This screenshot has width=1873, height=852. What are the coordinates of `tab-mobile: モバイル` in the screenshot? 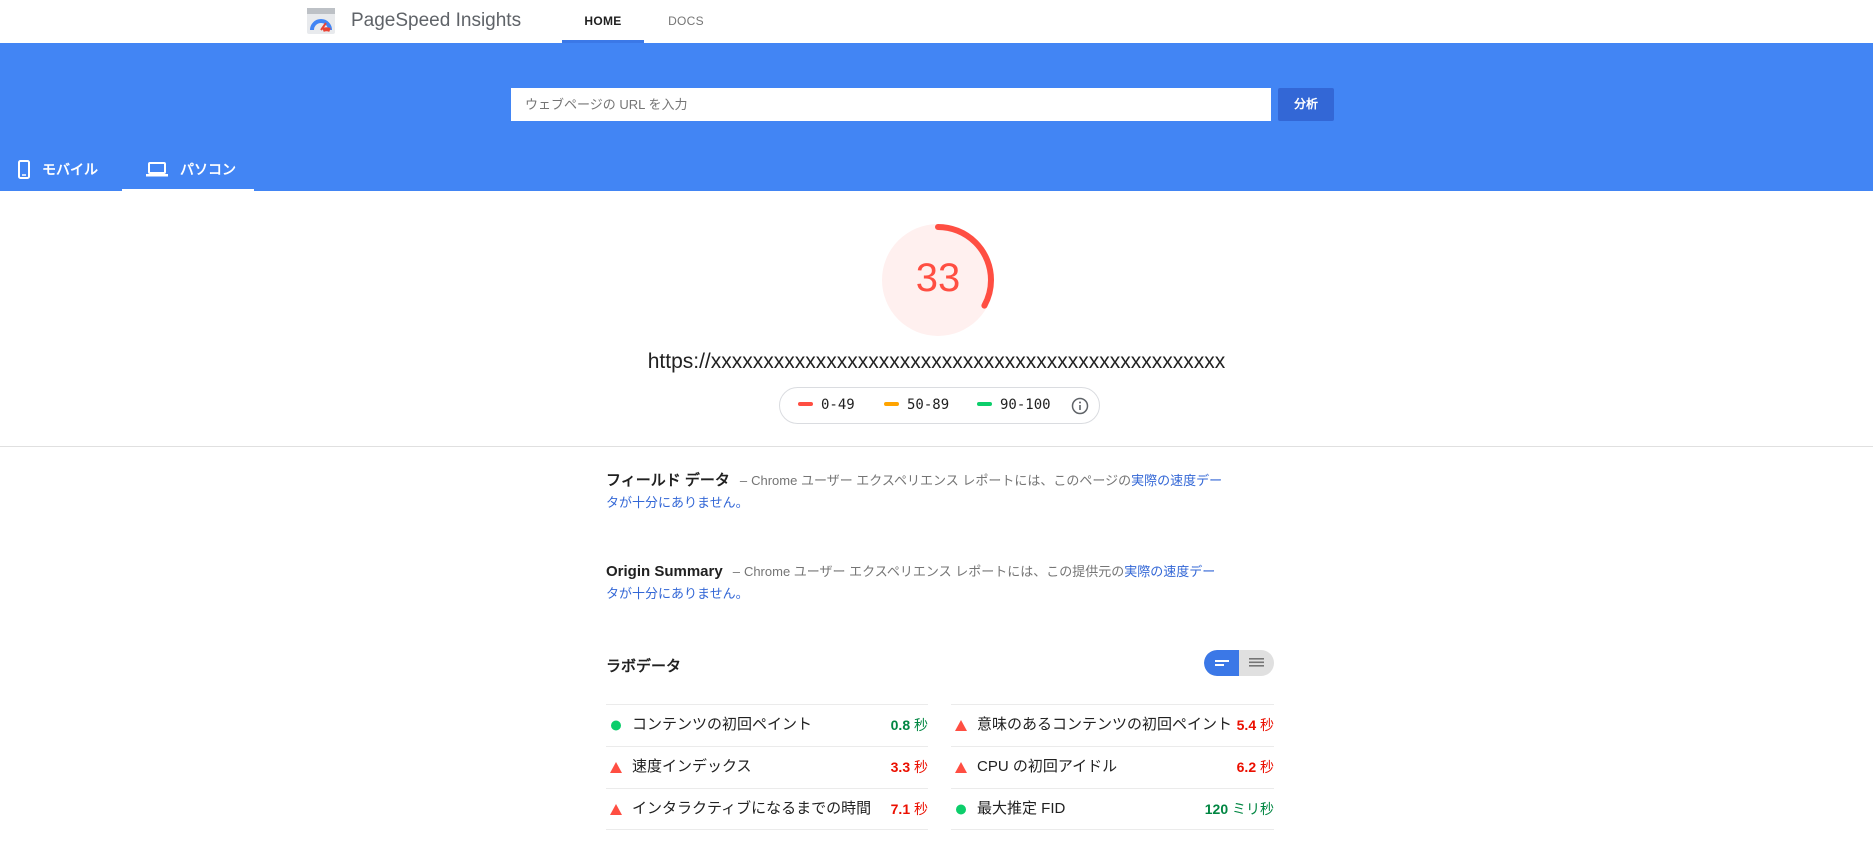 It's located at (67, 173).